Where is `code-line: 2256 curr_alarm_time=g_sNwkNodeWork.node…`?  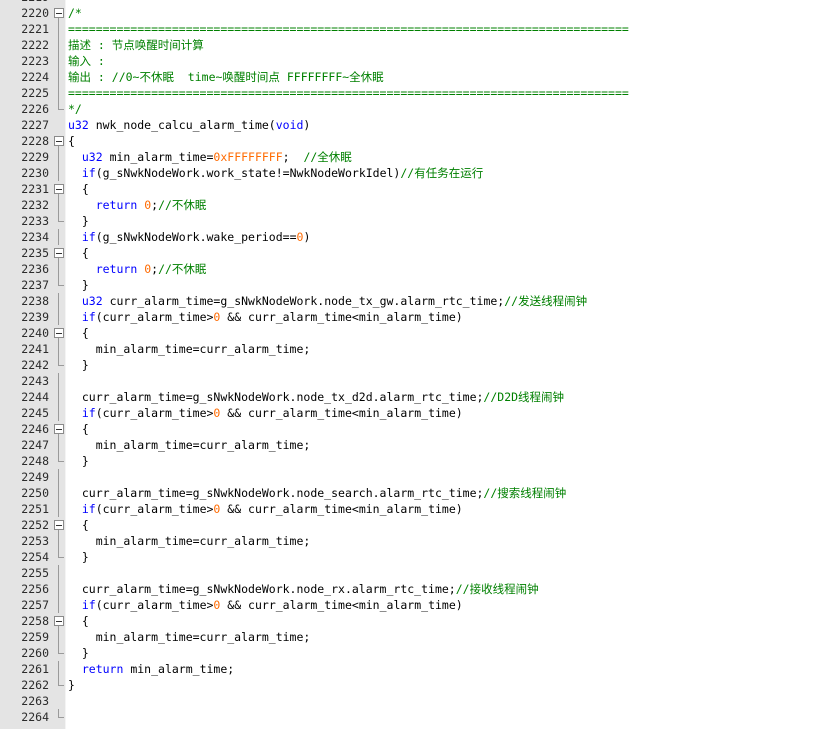 code-line: 2256 curr_alarm_time=g_sNwkNodeWork.node… is located at coordinates (407, 589).